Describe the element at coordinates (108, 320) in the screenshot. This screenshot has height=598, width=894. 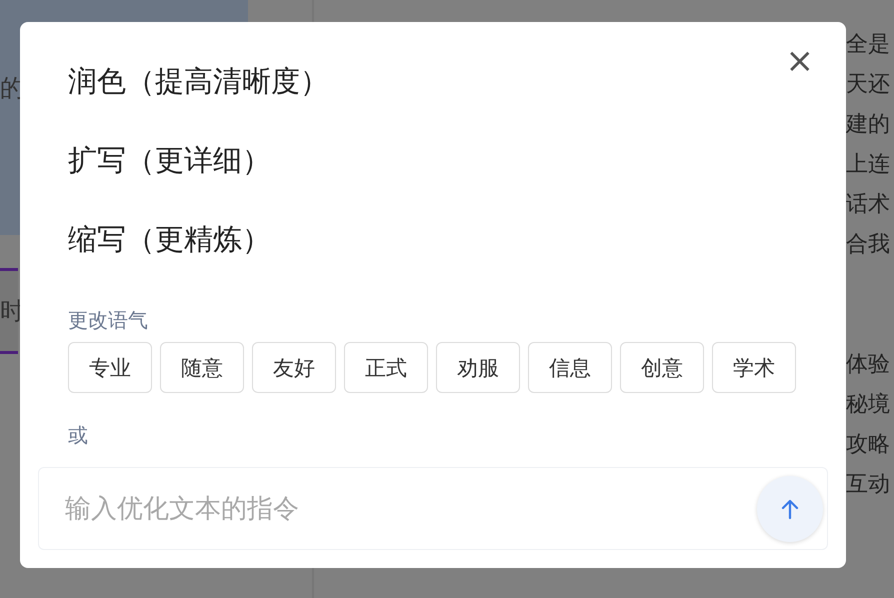
I see `section-label: 更改语气` at that location.